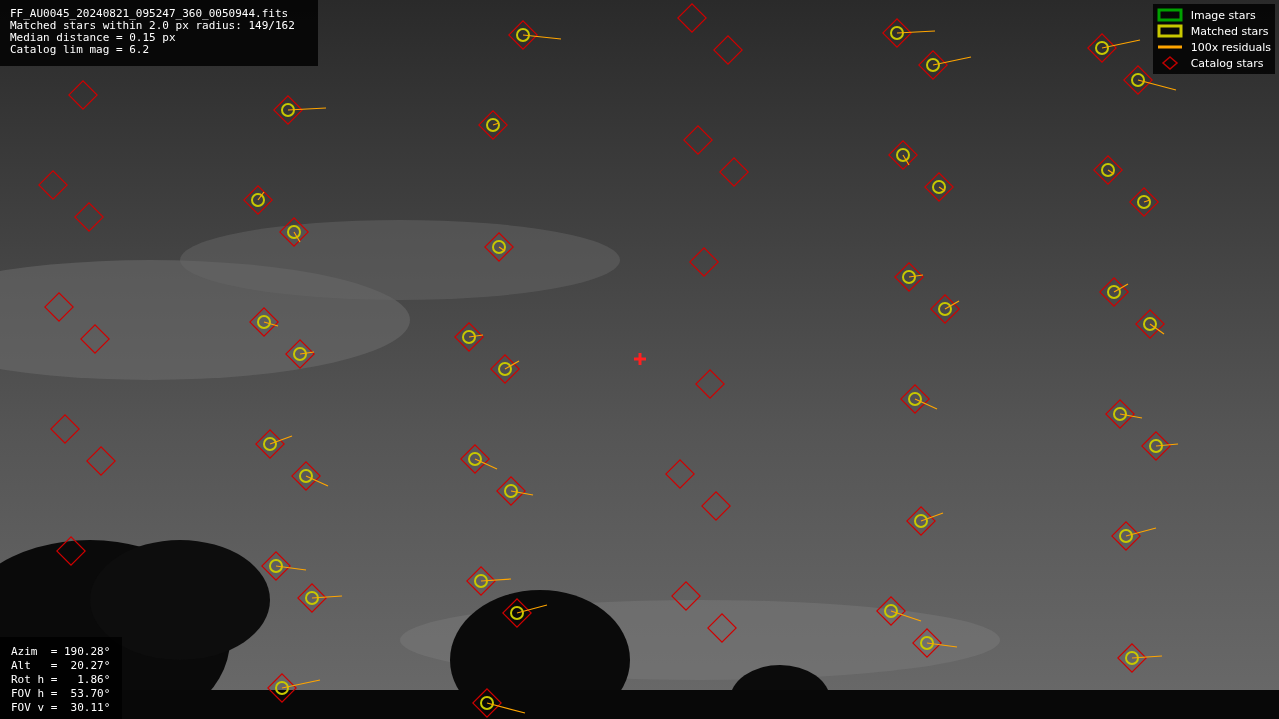 The height and width of the screenshot is (719, 1279). What do you see at coordinates (640, 359) in the screenshot?
I see `center-cross-icon` at bounding box center [640, 359].